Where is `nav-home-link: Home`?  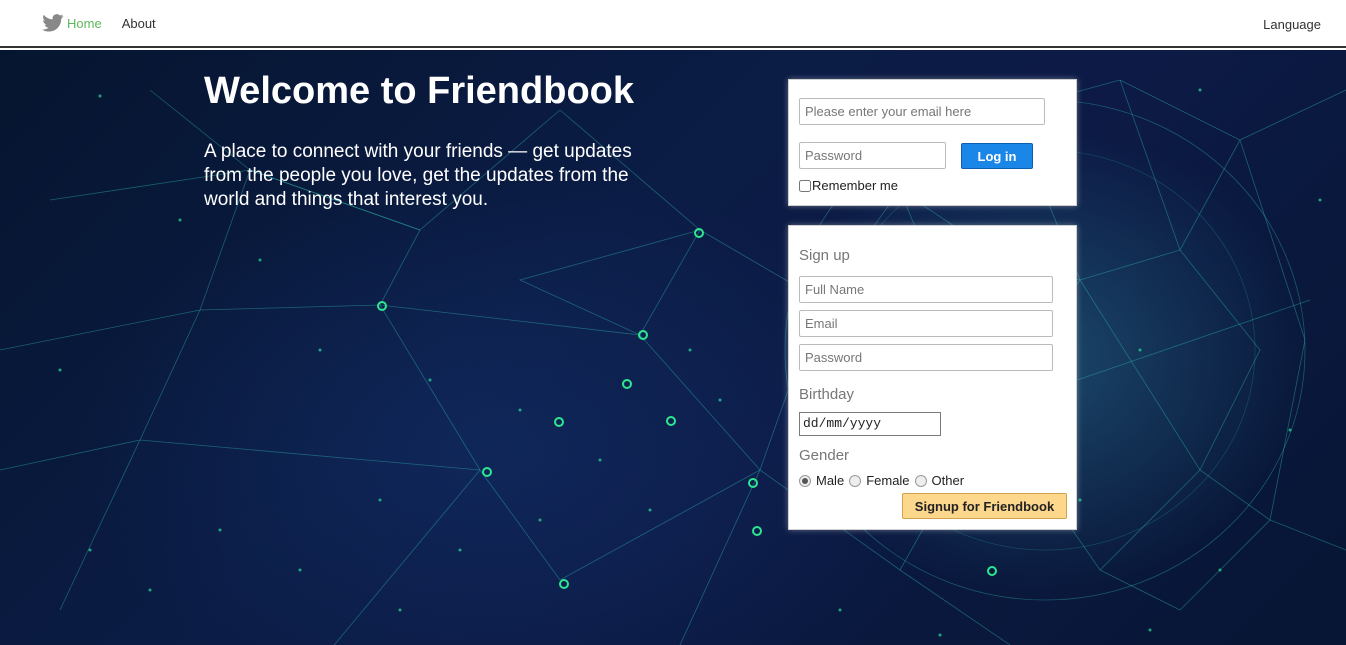
nav-home-link: Home is located at coordinates (84, 23).